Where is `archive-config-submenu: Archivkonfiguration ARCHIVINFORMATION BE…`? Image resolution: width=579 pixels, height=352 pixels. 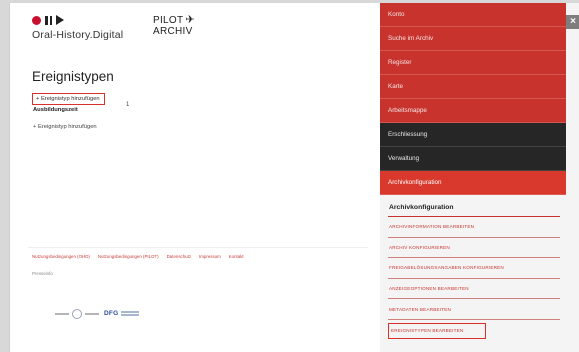 archive-config-submenu: Archivkonfiguration ARCHIVINFORMATION BE… is located at coordinates (474, 269).